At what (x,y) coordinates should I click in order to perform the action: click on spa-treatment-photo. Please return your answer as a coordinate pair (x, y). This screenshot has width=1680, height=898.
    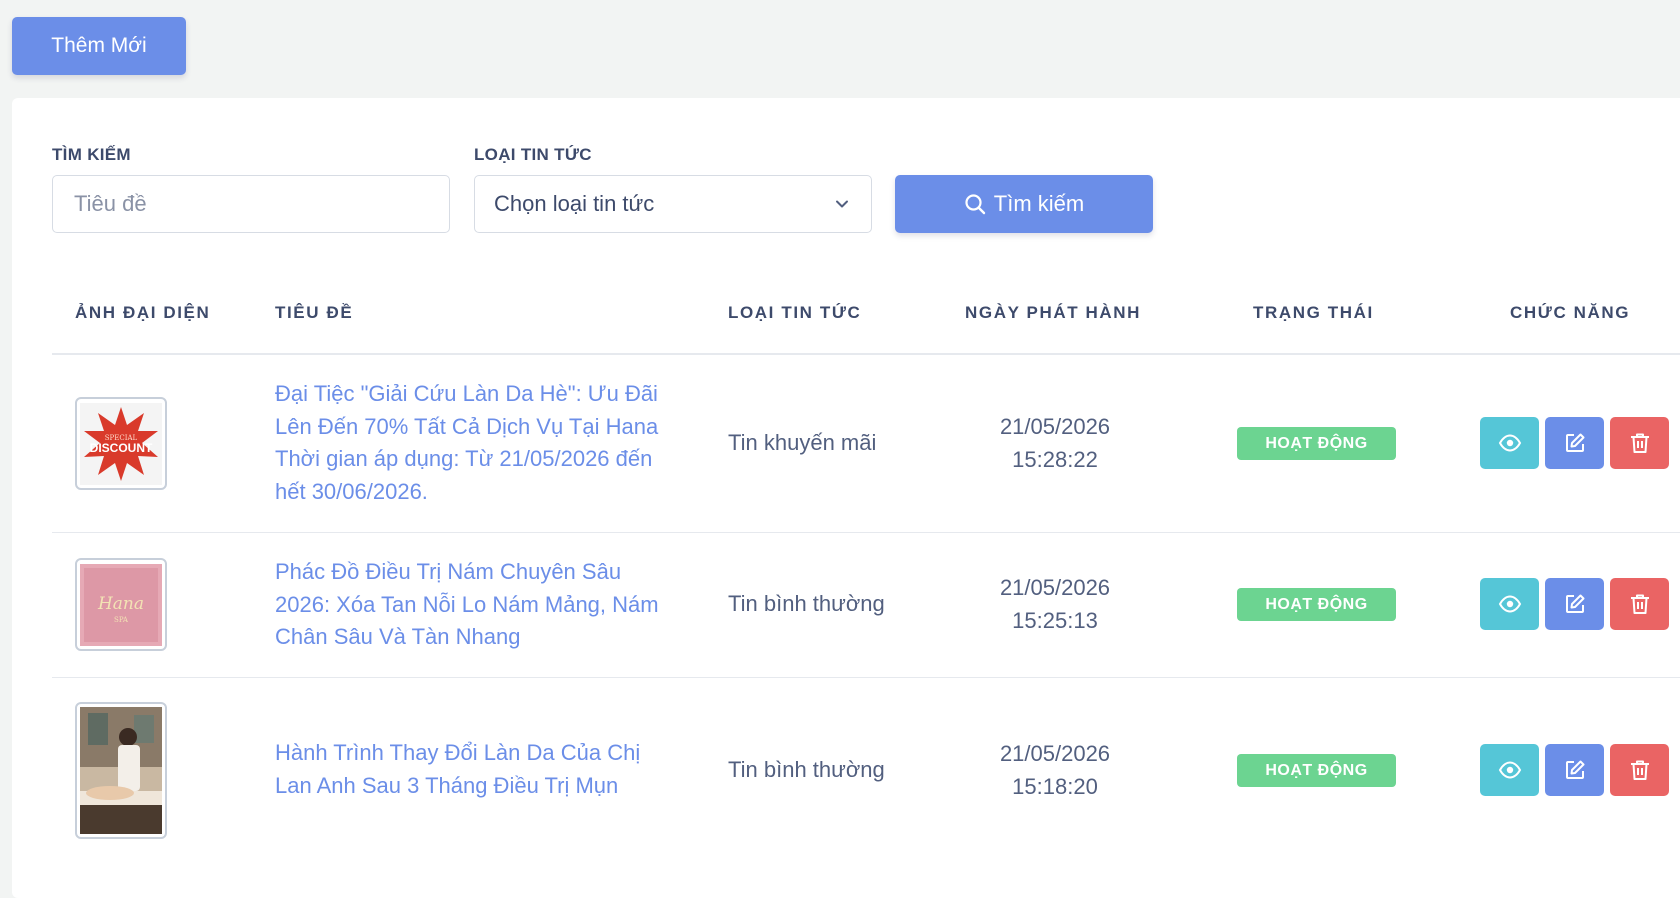
    Looking at the image, I should click on (121, 770).